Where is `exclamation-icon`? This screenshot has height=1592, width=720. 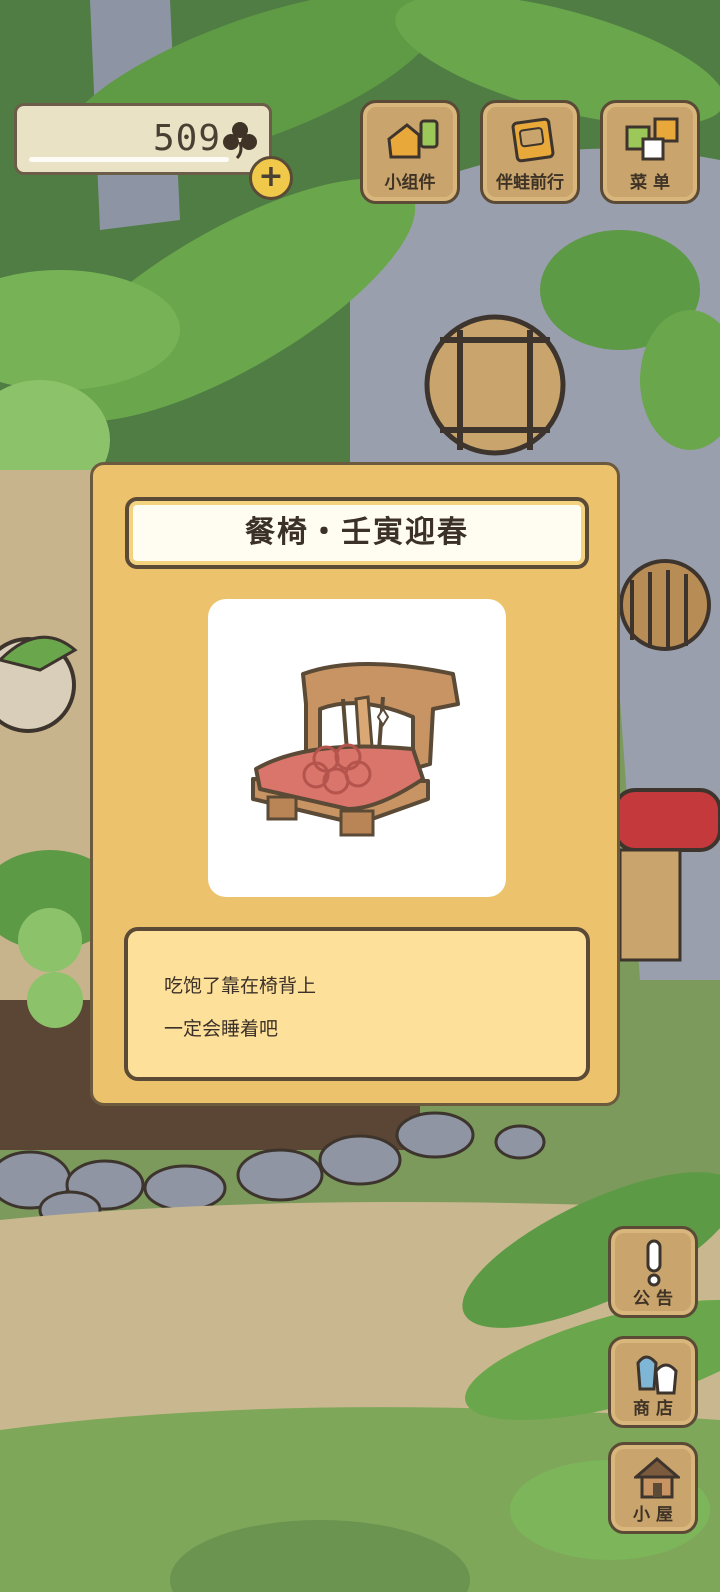
exclamation-icon is located at coordinates (654, 1263).